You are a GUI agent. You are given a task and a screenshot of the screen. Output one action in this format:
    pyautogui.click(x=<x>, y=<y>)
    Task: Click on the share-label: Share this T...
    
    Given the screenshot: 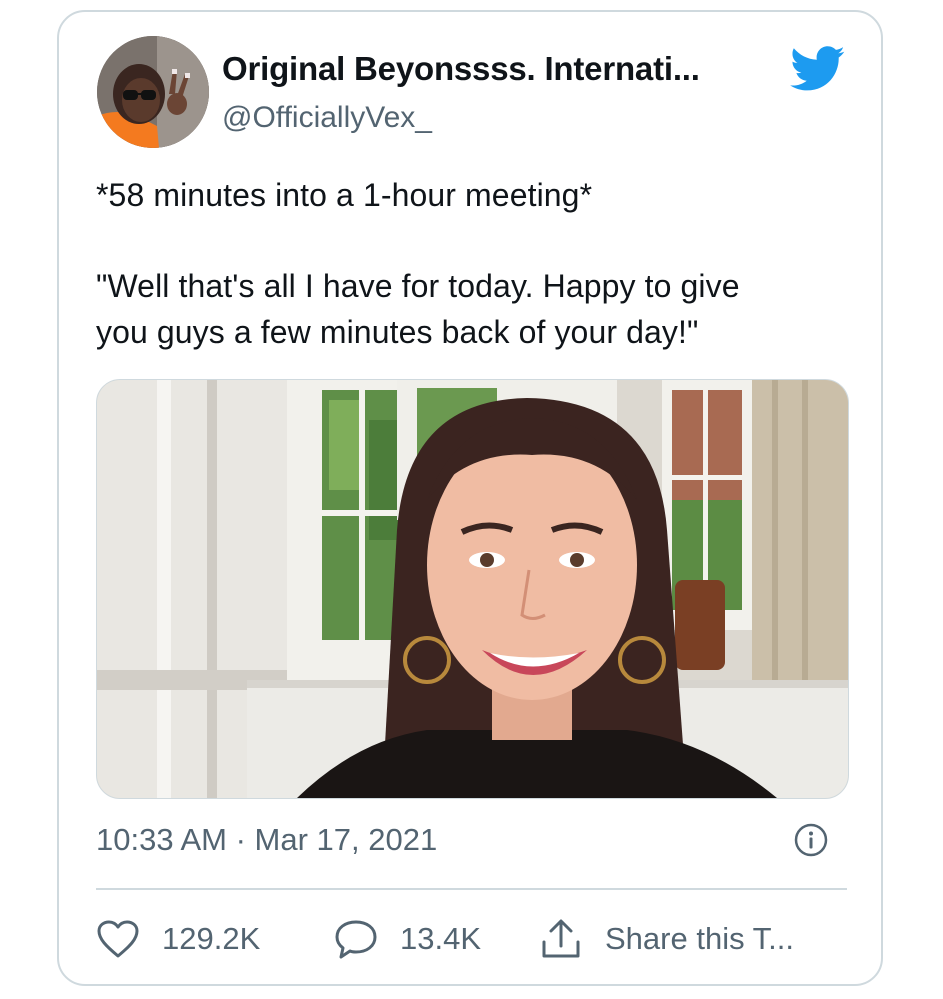 What is the action you would take?
    pyautogui.click(x=699, y=938)
    